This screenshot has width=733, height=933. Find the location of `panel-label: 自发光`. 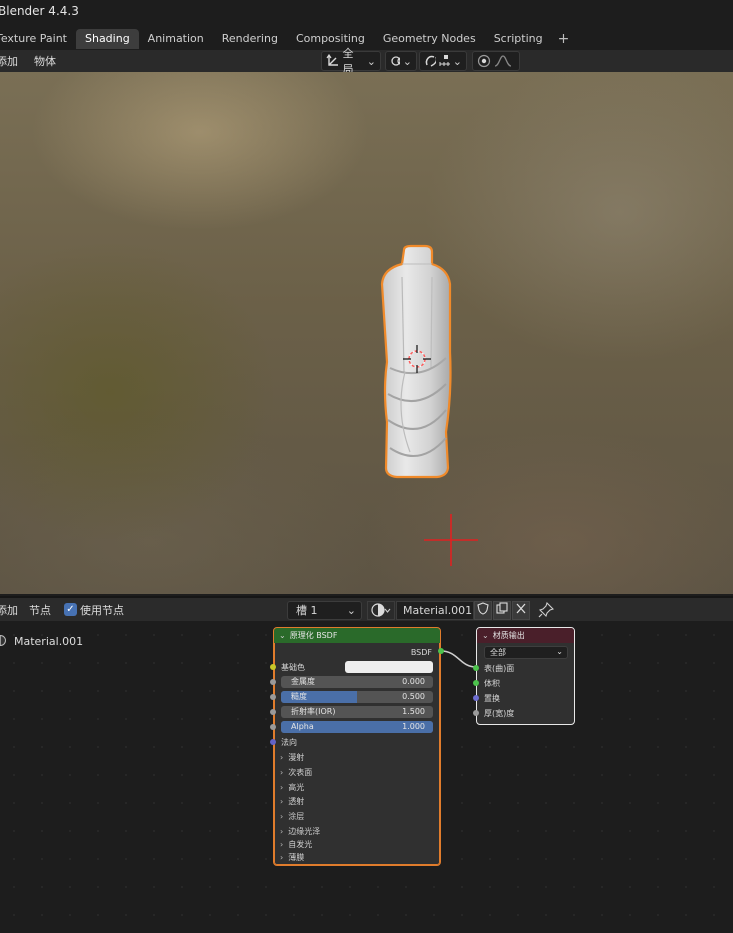

panel-label: 自发光 is located at coordinates (300, 844).